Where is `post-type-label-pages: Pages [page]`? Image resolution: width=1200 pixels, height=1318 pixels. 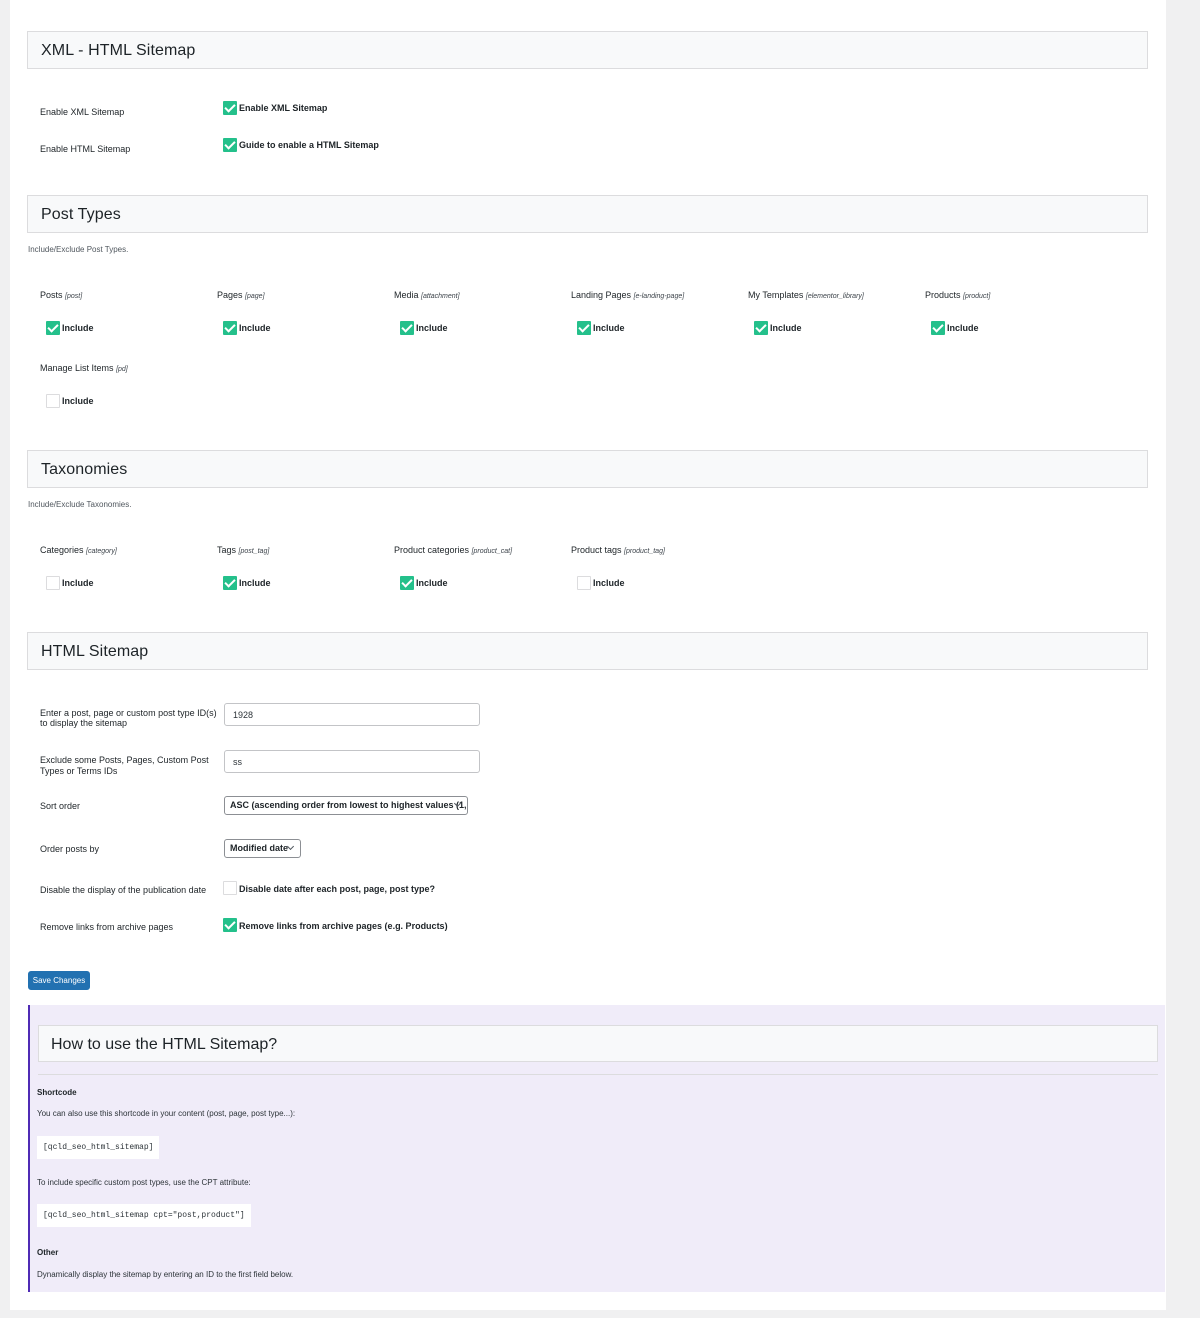 post-type-label-pages: Pages [page] is located at coordinates (241, 295).